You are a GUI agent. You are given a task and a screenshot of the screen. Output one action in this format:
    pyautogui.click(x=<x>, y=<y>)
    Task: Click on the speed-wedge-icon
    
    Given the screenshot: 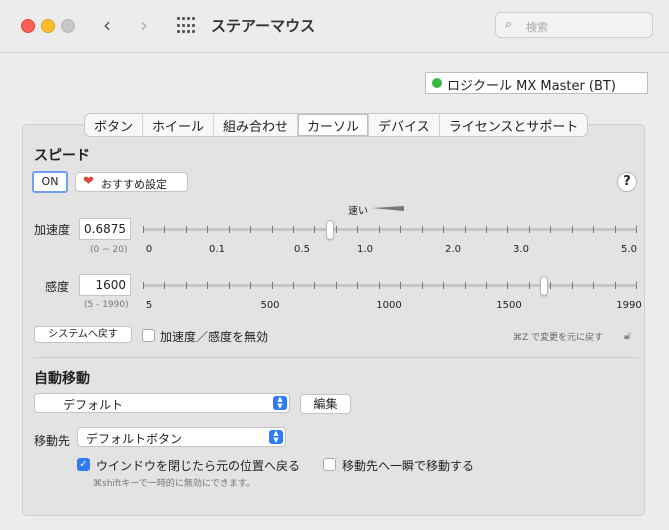 What is the action you would take?
    pyautogui.click(x=388, y=208)
    